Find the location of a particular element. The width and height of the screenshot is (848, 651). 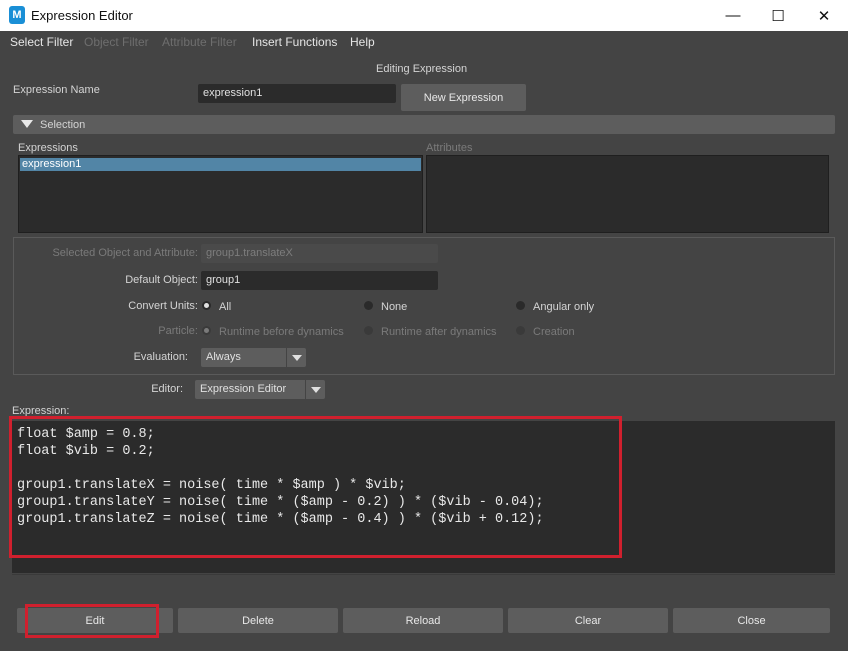

convert-units-angular-radio is located at coordinates (520, 305).